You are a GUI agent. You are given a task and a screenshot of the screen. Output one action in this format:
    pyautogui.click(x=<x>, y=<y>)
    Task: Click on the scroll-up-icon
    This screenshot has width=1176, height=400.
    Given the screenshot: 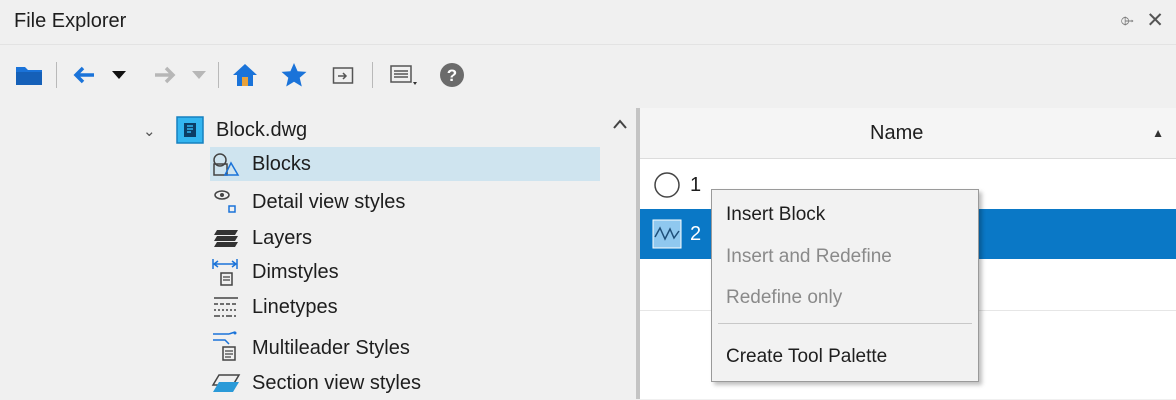 What is the action you would take?
    pyautogui.click(x=620, y=124)
    